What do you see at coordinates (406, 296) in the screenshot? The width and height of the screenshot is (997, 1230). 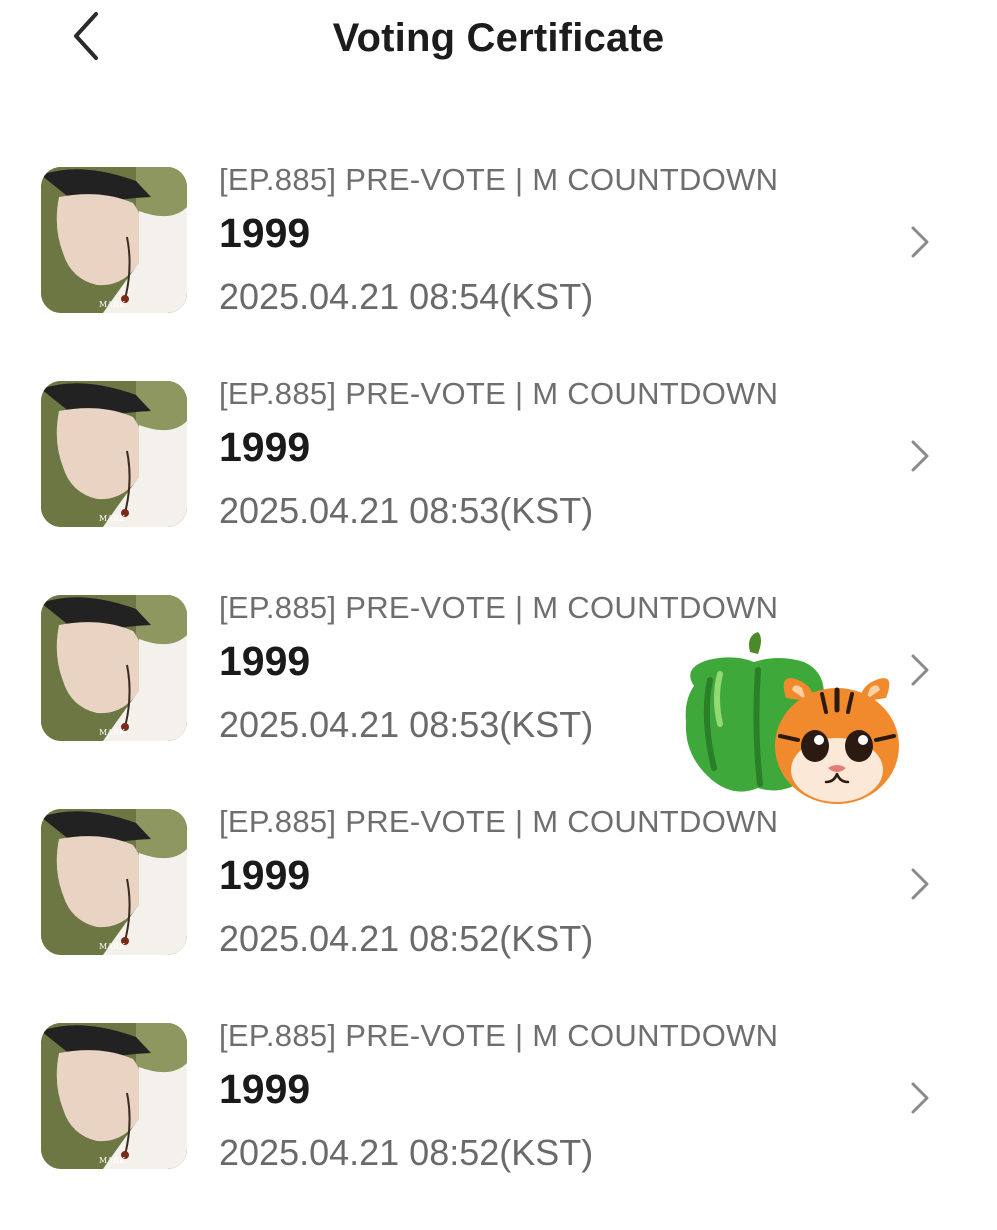 I see `vote-timestamp: 2025.04.21 08:54(KST)` at bounding box center [406, 296].